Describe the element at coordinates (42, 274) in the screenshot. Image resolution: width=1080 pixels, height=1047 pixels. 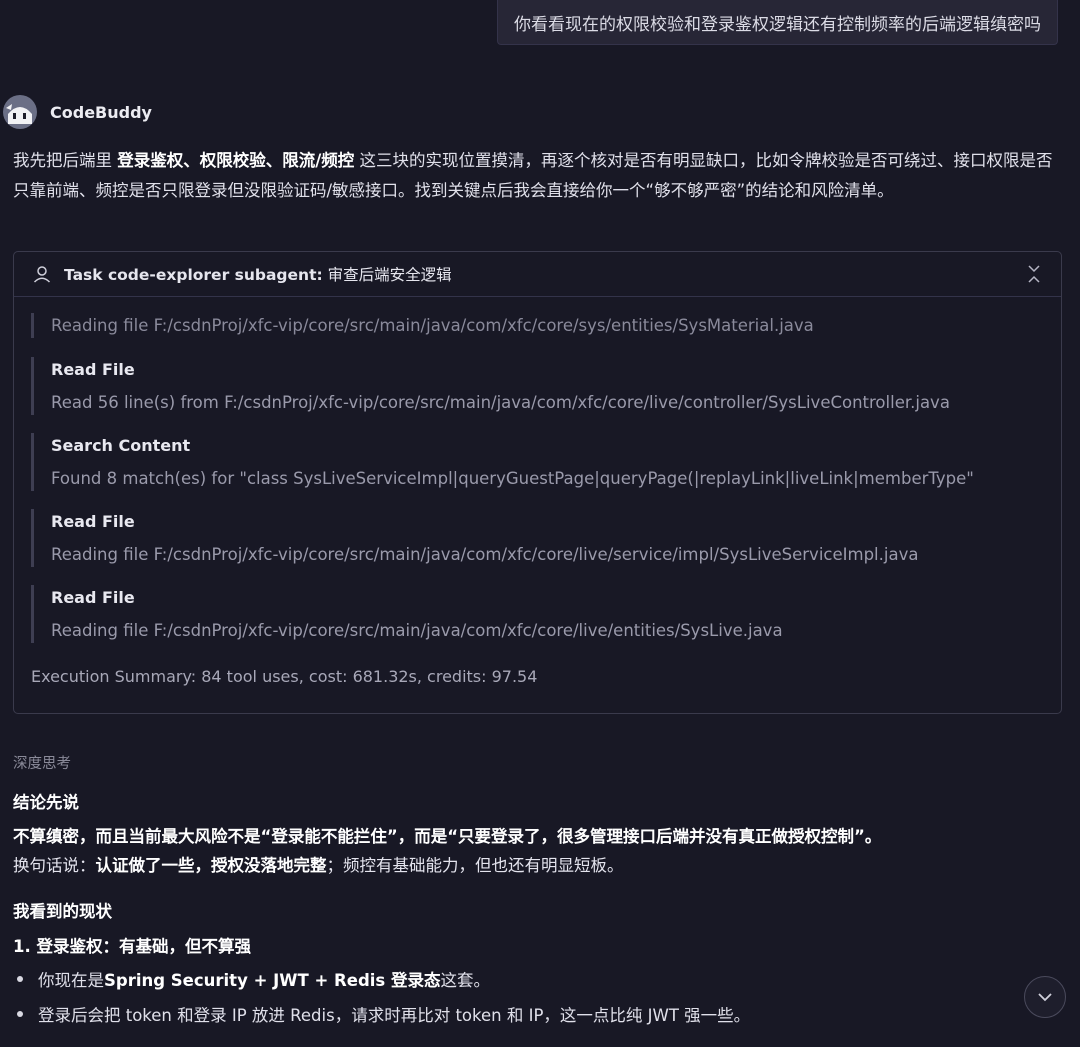
I see `person-icon` at that location.